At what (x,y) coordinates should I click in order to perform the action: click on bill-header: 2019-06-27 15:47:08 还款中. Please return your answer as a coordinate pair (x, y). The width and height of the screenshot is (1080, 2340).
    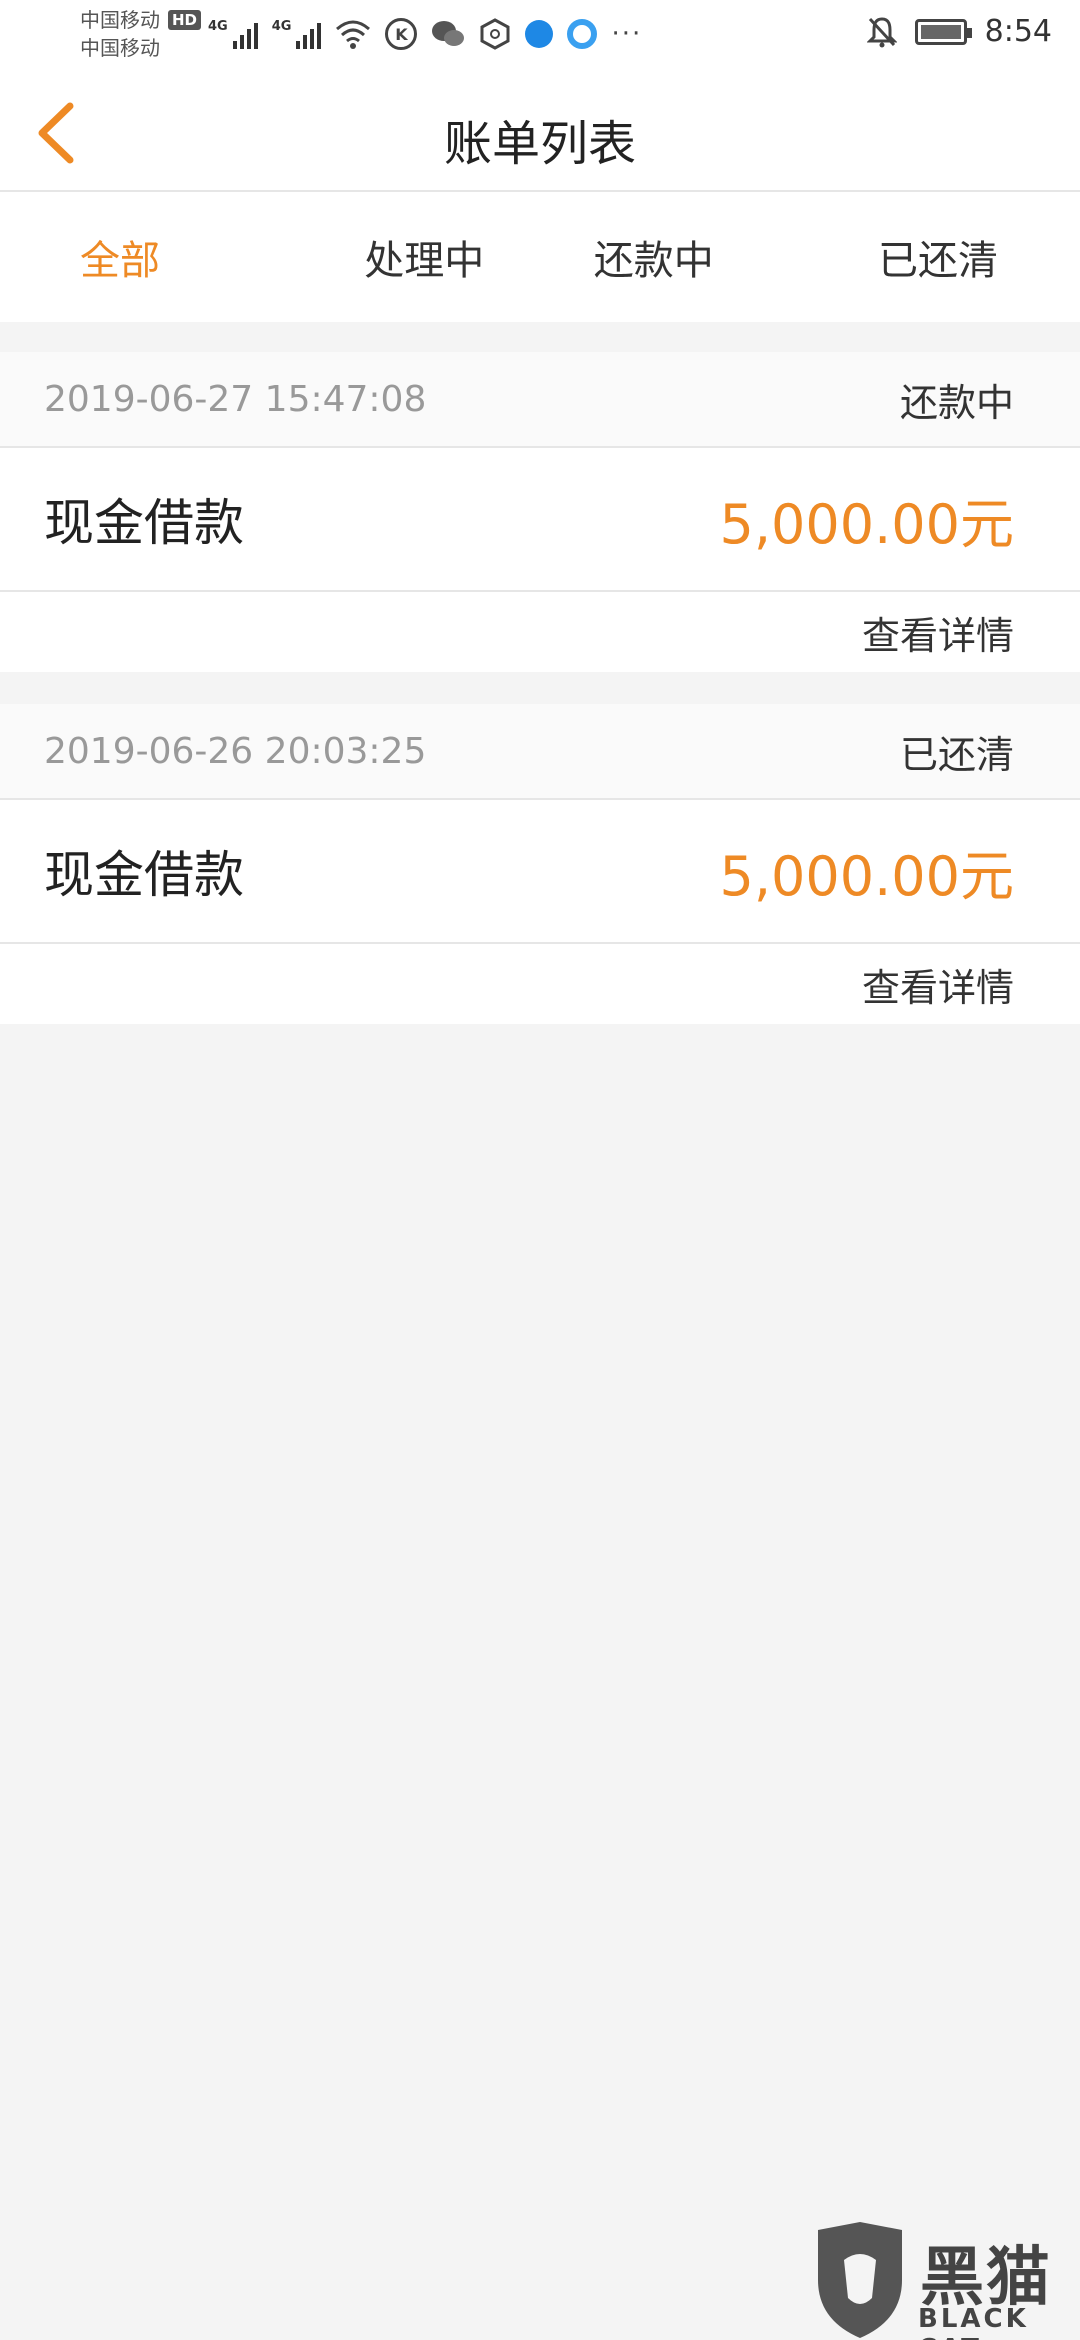
    Looking at the image, I should click on (540, 400).